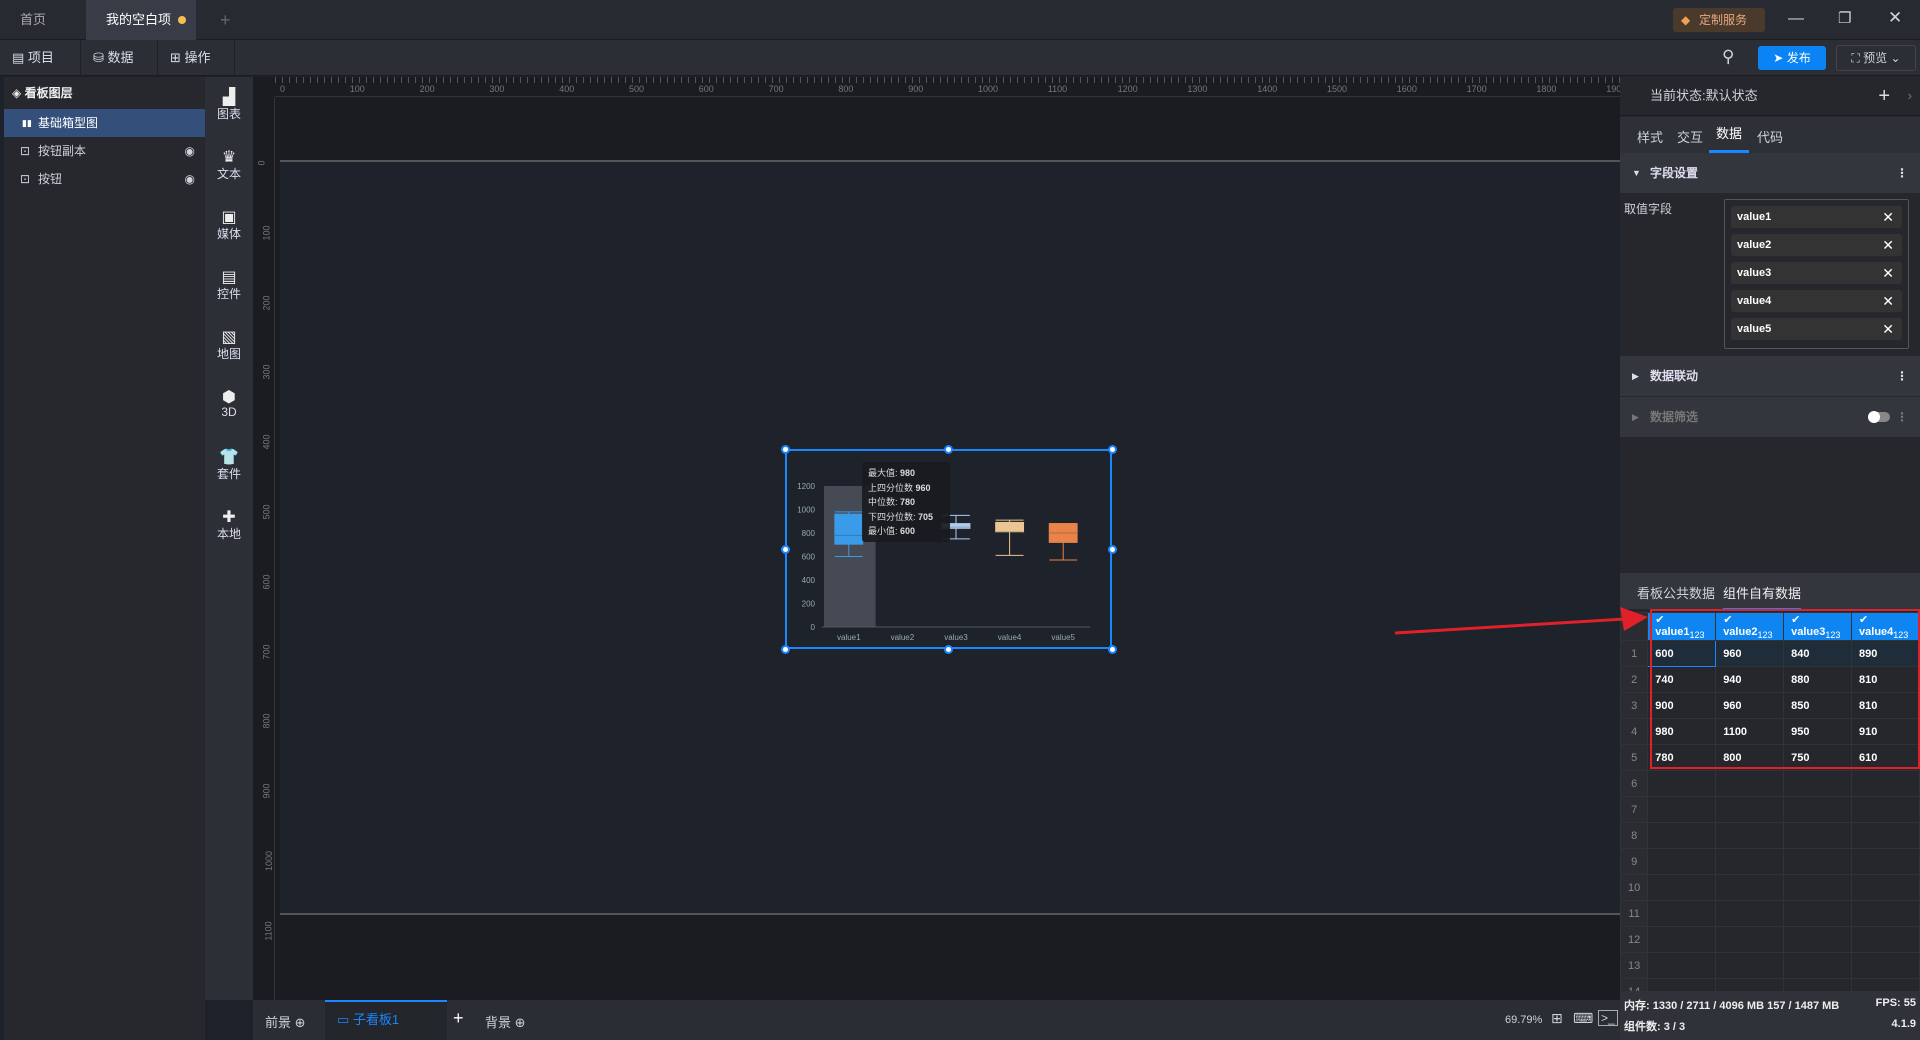 This screenshot has height=1040, width=1920. I want to click on tab-style: 样式, so click(1650, 136).